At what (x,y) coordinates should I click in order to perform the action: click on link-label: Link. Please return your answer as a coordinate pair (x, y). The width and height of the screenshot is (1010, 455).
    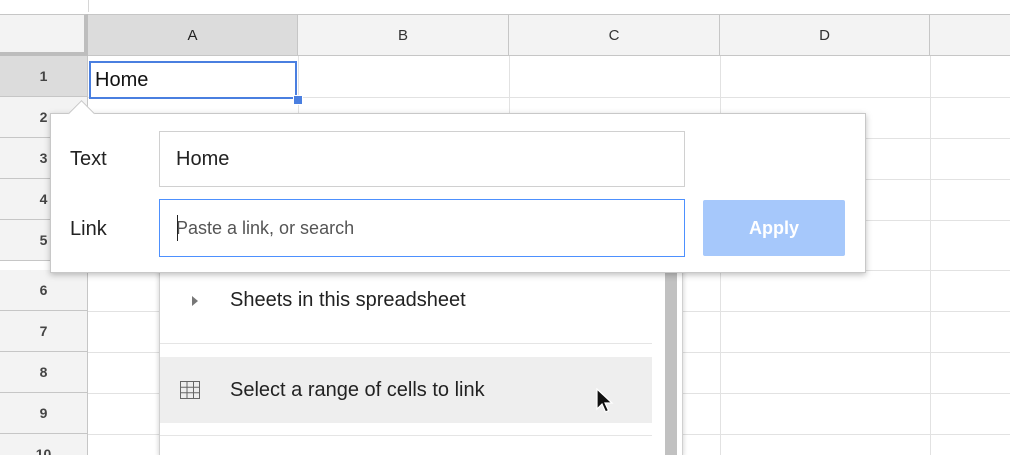
    Looking at the image, I should click on (88, 229).